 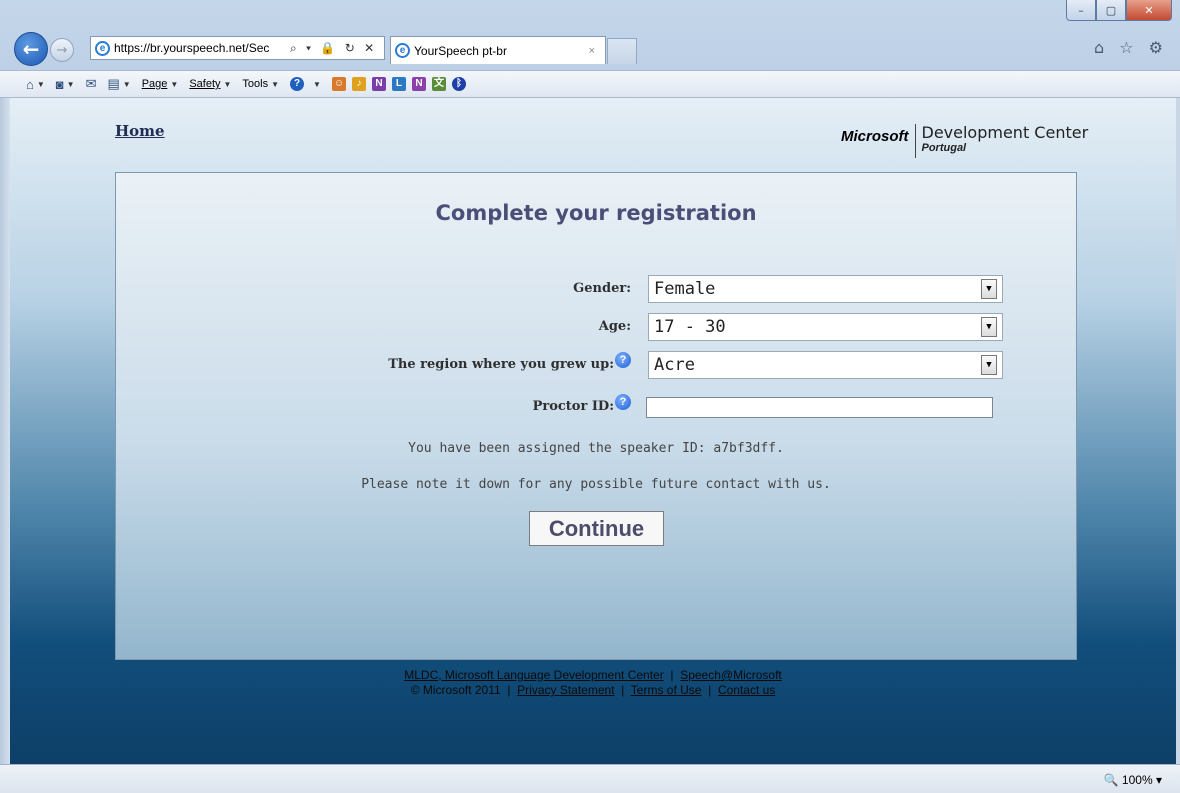 What do you see at coordinates (819, 407) in the screenshot?
I see `proctor-id-input` at bounding box center [819, 407].